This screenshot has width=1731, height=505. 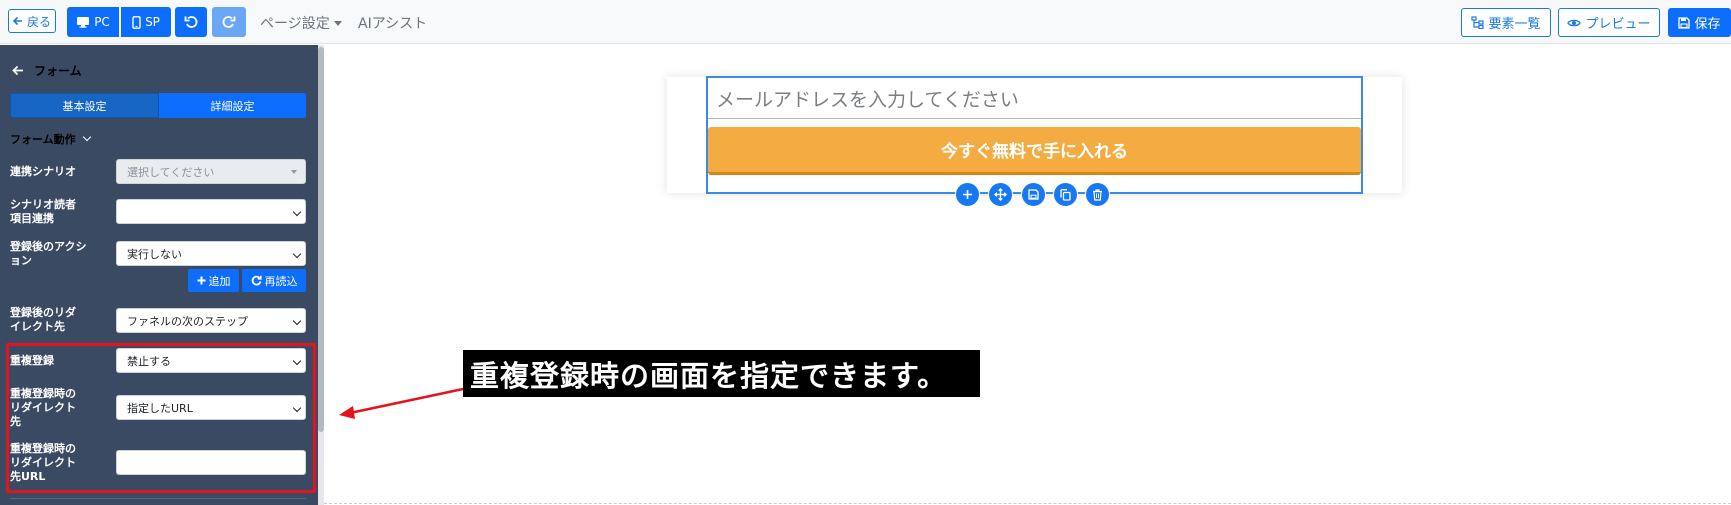 What do you see at coordinates (709, 375) in the screenshot?
I see `annotation-text: 重複登録時の画面を指定できます。` at bounding box center [709, 375].